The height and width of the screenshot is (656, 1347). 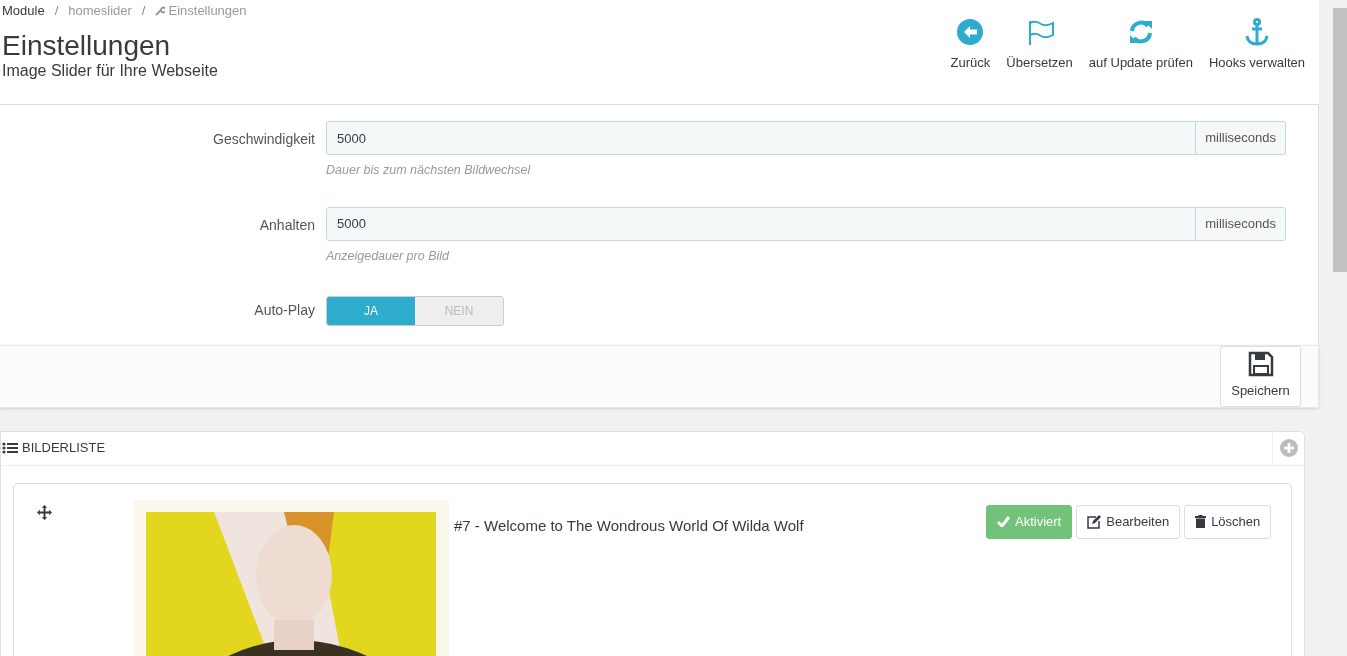 What do you see at coordinates (87, 46) in the screenshot?
I see `page-title: Einstellungen` at bounding box center [87, 46].